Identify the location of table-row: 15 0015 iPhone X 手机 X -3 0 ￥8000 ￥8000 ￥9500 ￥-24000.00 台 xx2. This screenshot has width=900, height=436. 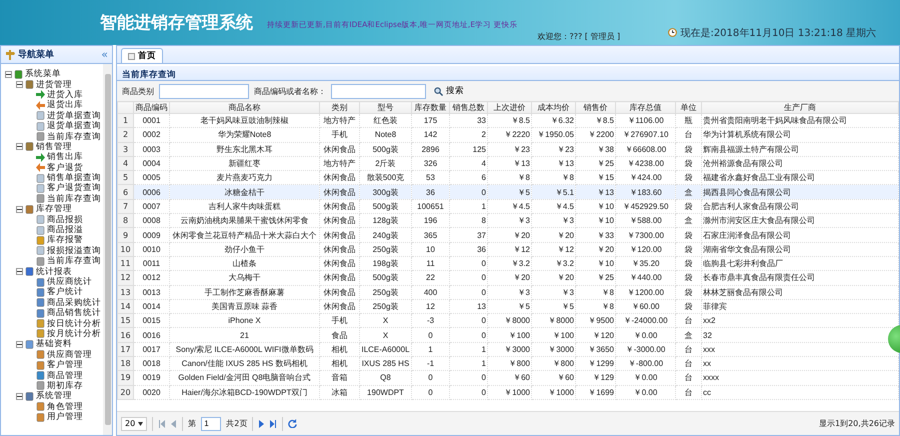
(508, 321).